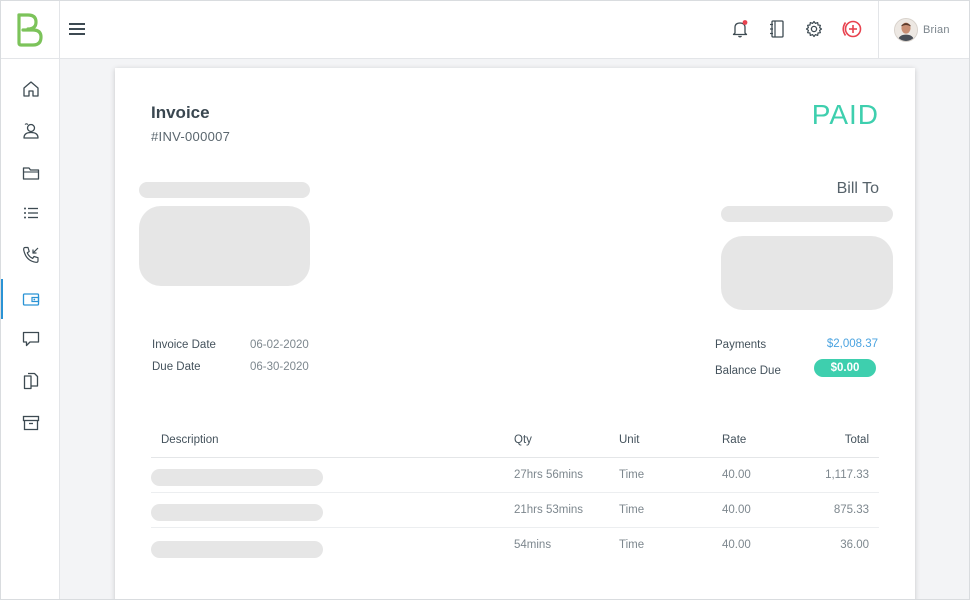  I want to click on sidebar-item-contacts, so click(30, 131).